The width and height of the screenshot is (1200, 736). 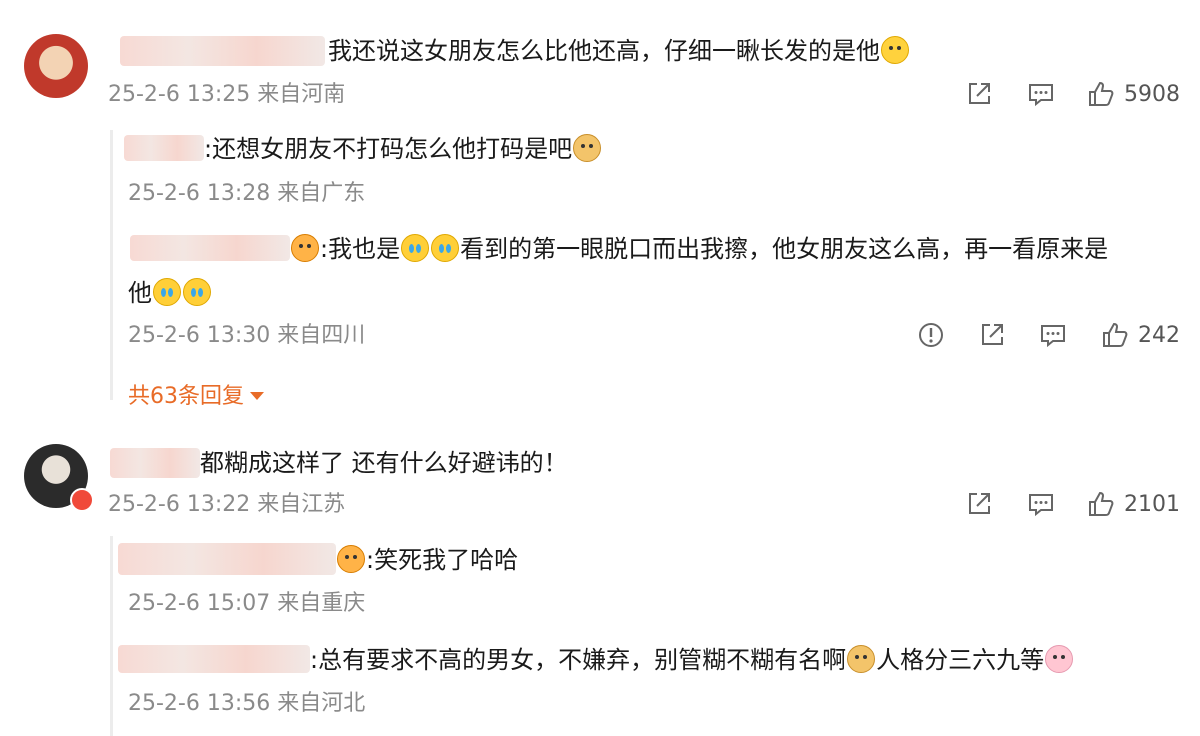 What do you see at coordinates (179, 94) in the screenshot?
I see `comment-time: 25-2-6 13:25` at bounding box center [179, 94].